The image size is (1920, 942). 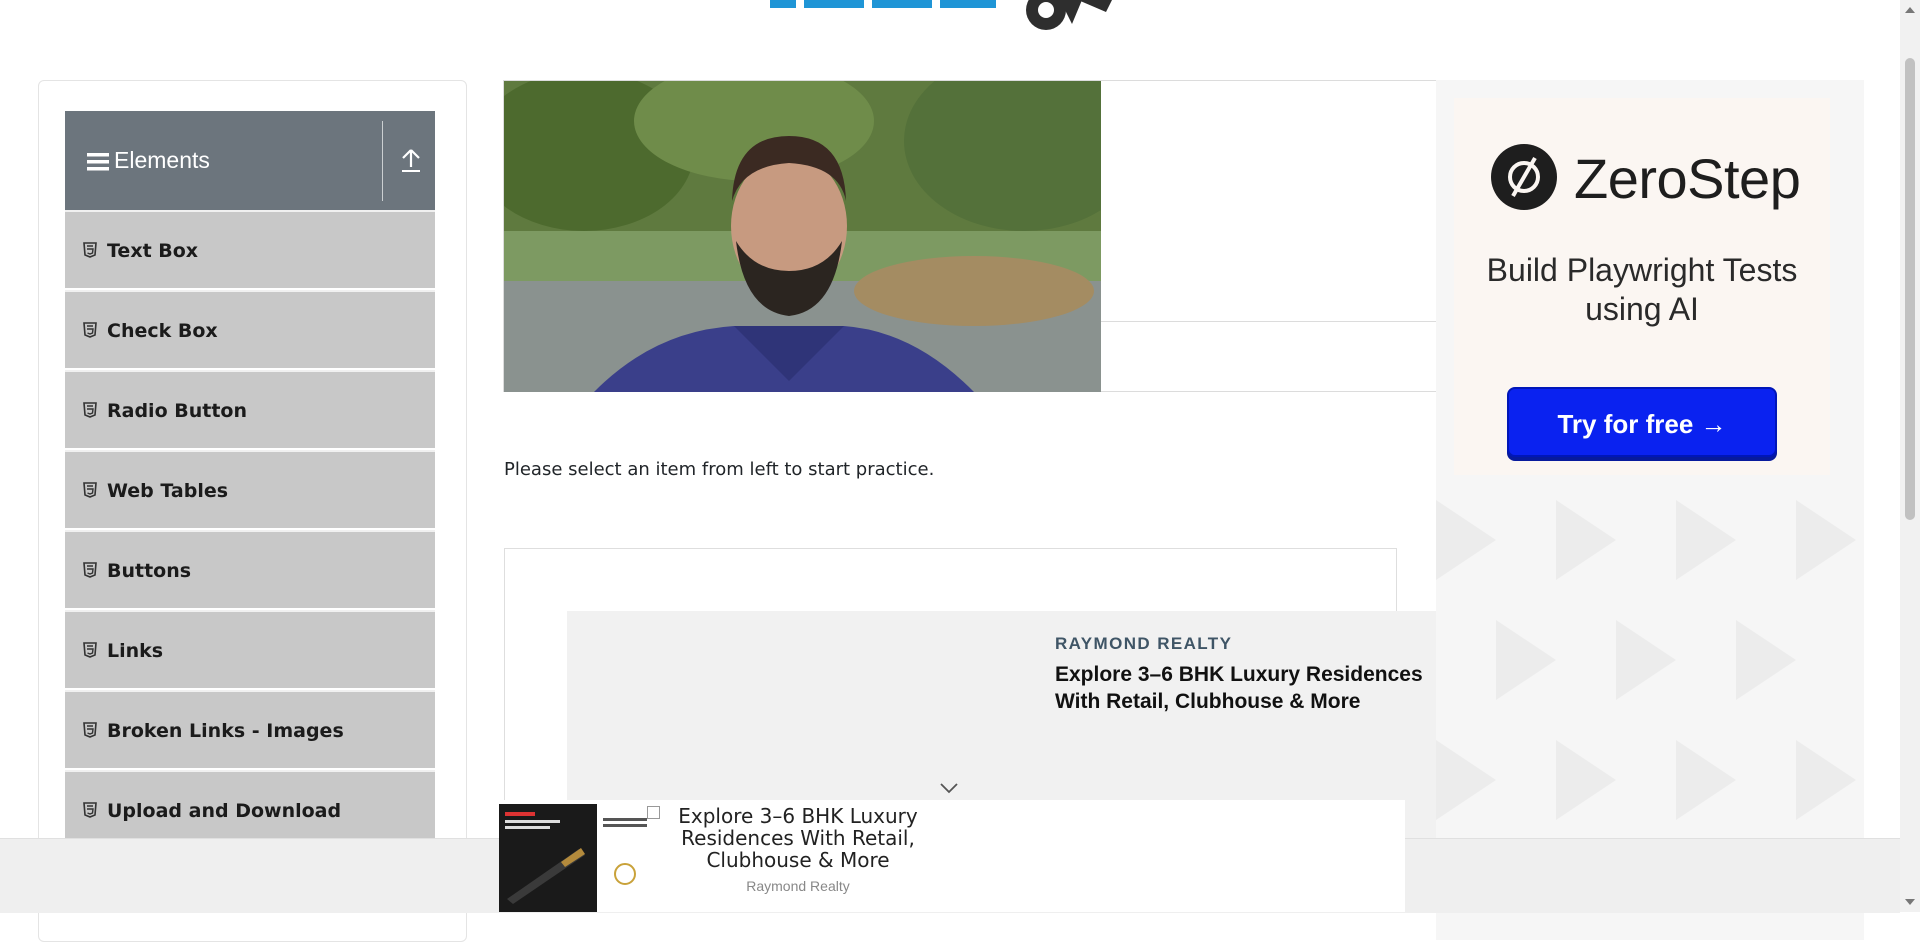 I want to click on zerostep-logo-icon, so click(x=1524, y=179).